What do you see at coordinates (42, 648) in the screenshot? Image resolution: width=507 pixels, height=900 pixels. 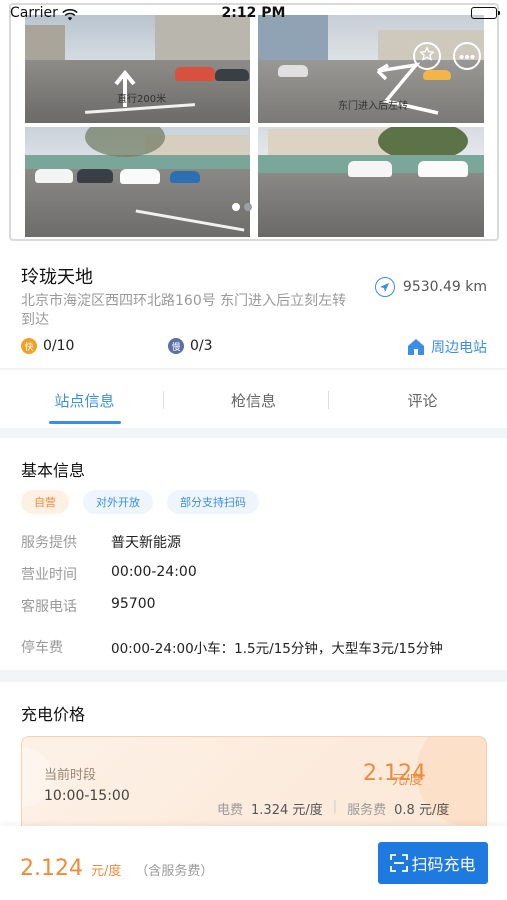 I see `info-key: 停车费` at bounding box center [42, 648].